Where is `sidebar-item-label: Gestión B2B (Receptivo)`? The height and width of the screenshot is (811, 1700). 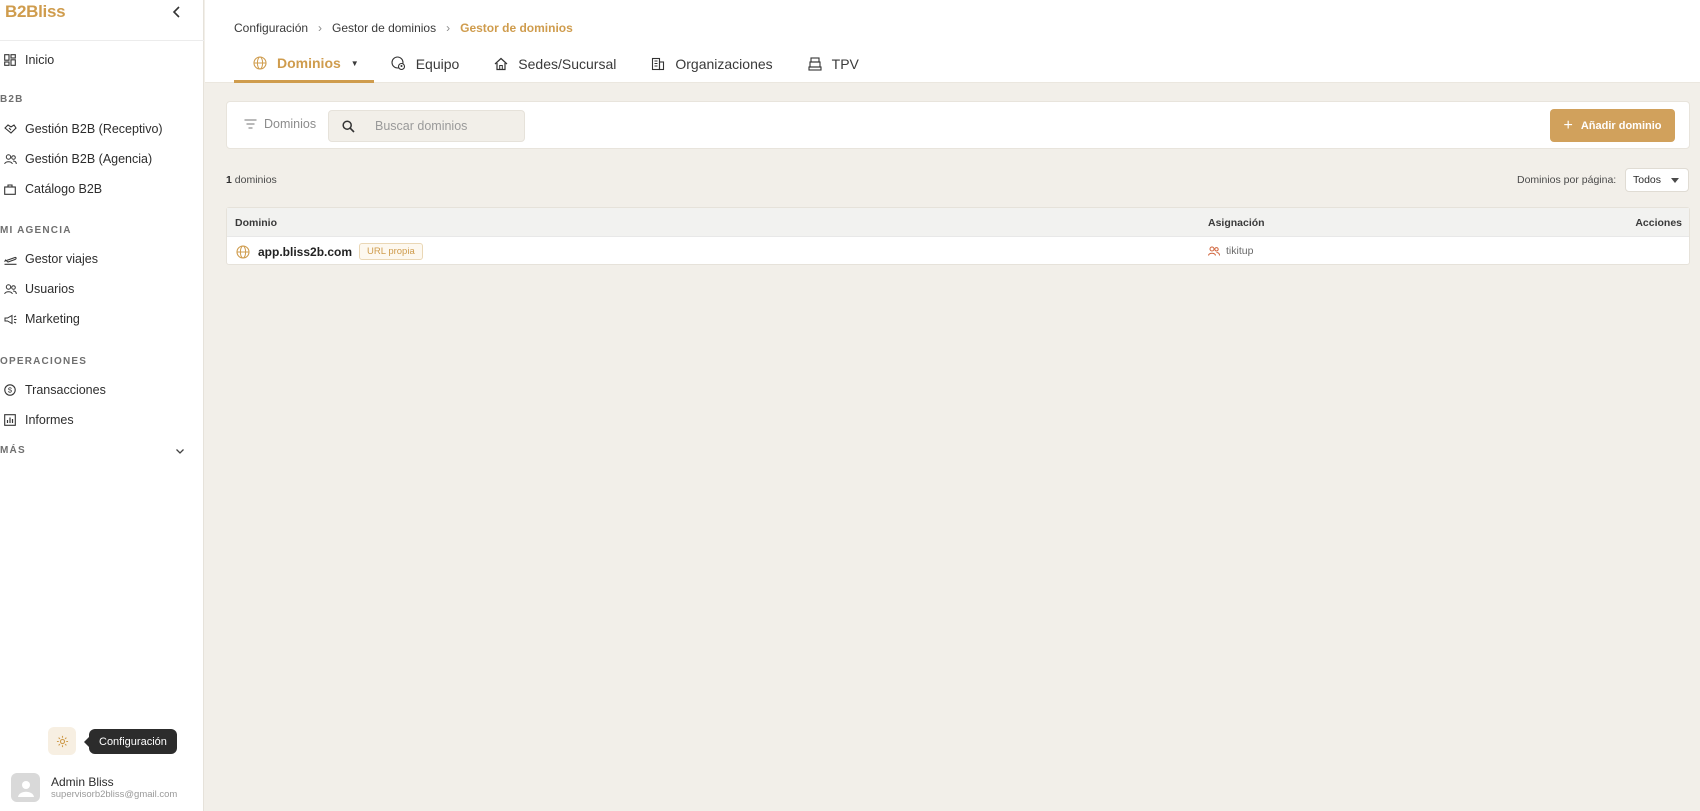
sidebar-item-label: Gestión B2B (Receptivo) is located at coordinates (94, 129).